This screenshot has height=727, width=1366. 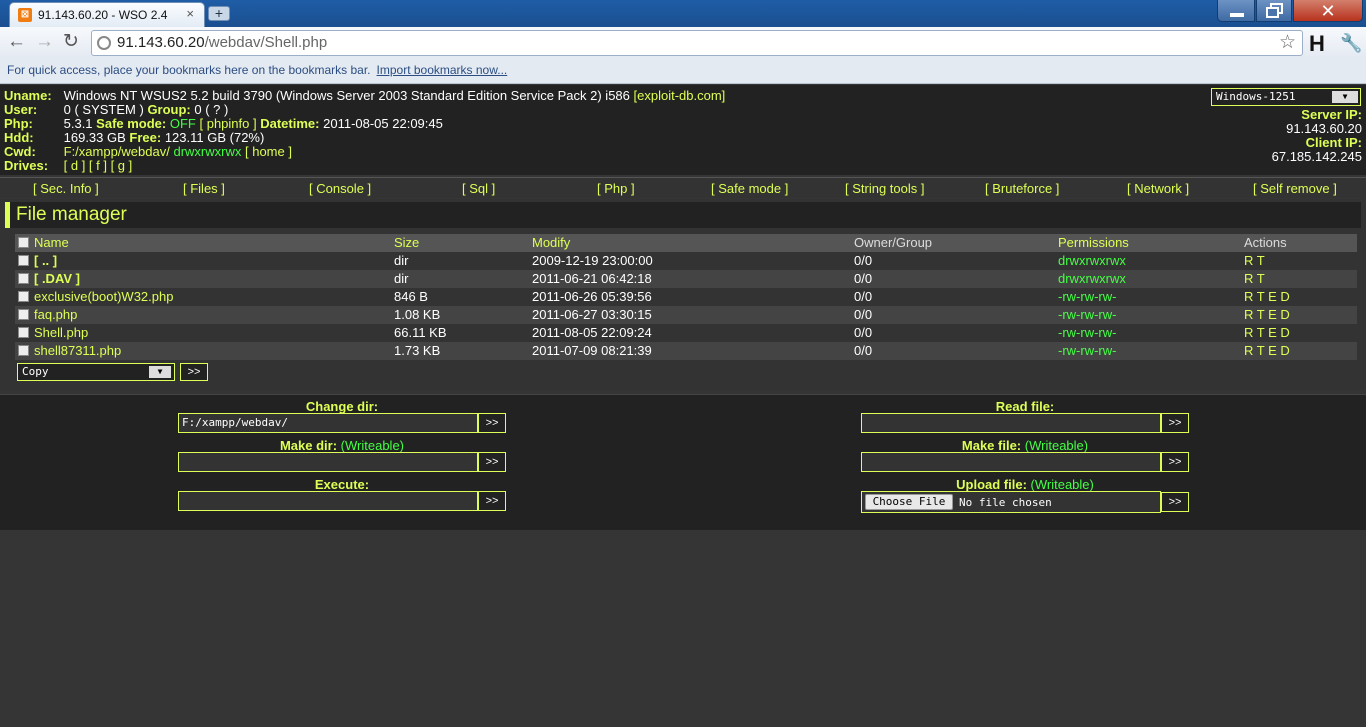 What do you see at coordinates (909, 502) in the screenshot?
I see `choose-file-button: Choose File` at bounding box center [909, 502].